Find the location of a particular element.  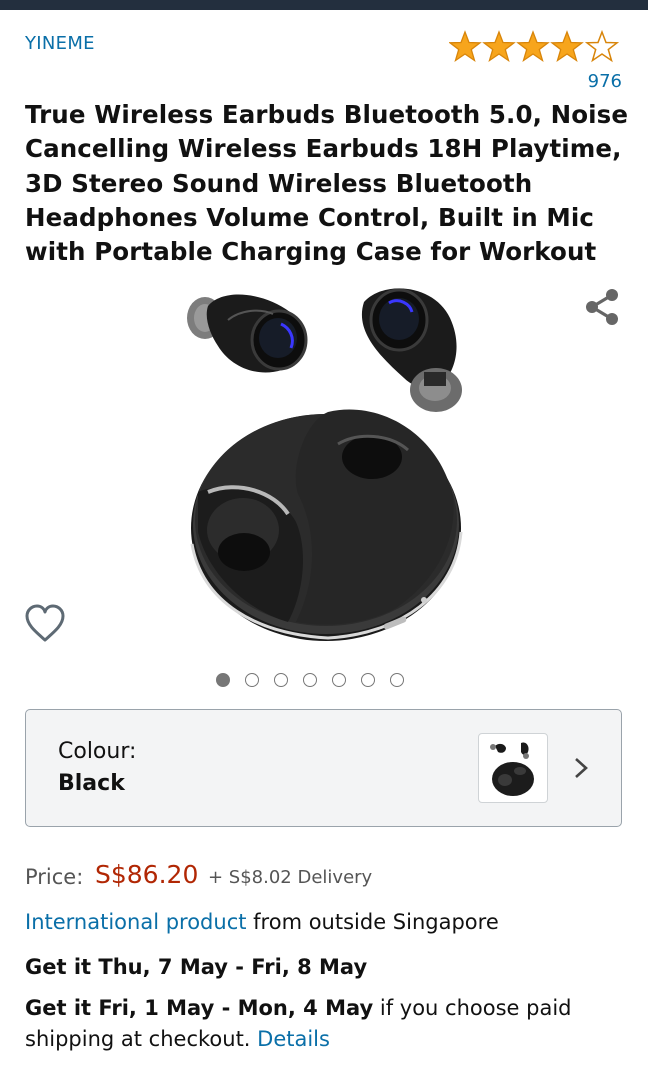

rating-count-link: 976 is located at coordinates (605, 81).